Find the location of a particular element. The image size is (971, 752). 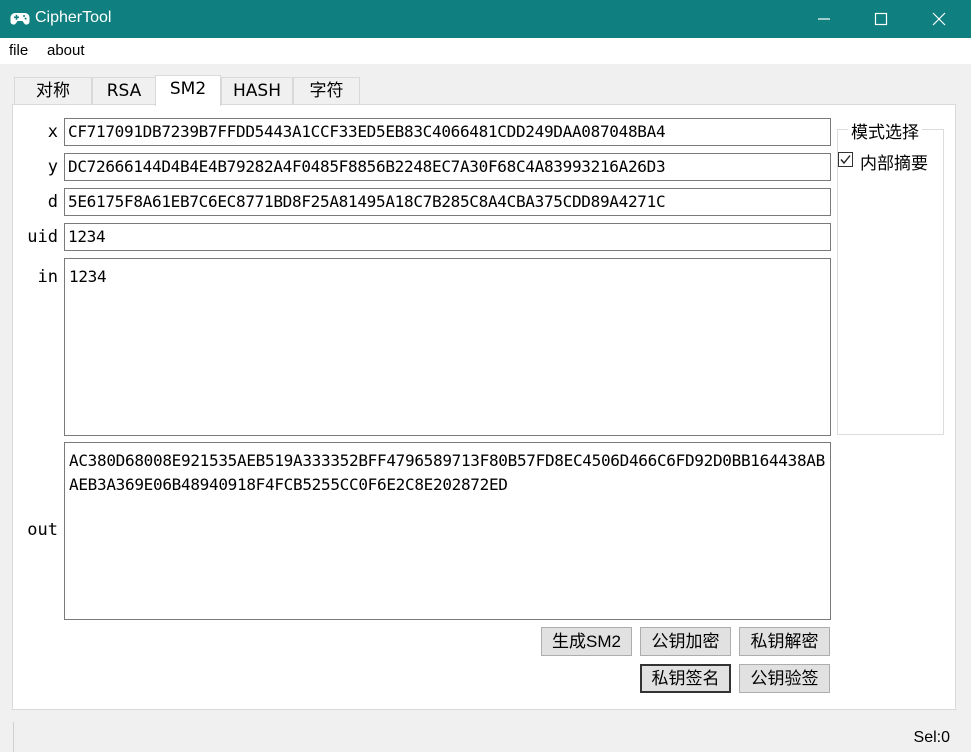

internal-digest-label: 内部摘要 is located at coordinates (894, 161).